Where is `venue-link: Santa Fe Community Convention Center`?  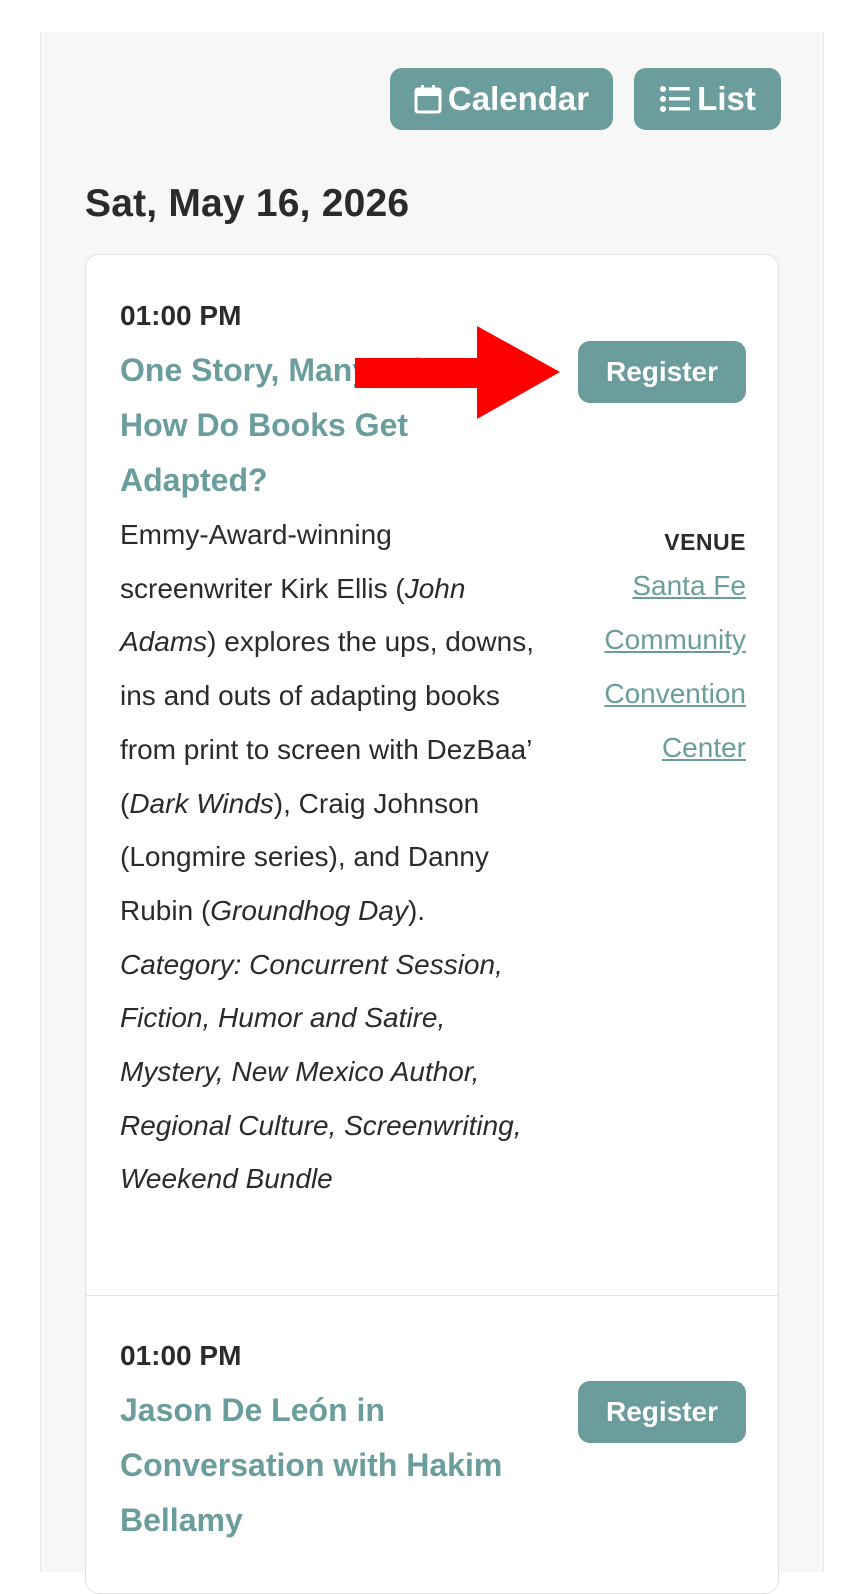
venue-link: Santa Fe Community Convention Center is located at coordinates (661, 667).